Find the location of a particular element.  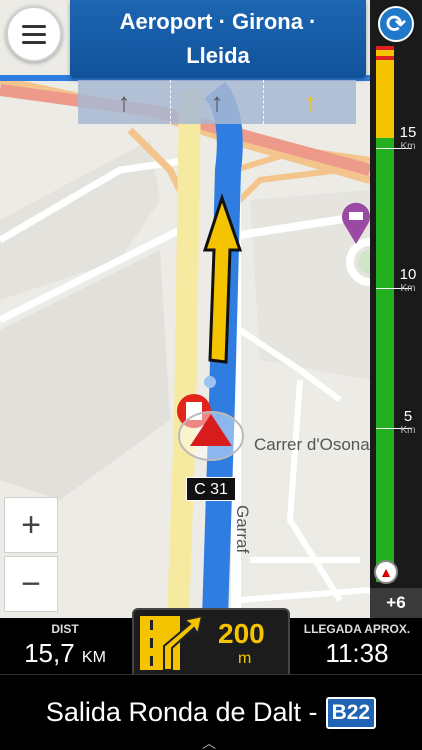

street-label-garraf: Garraf is located at coordinates (242, 529).